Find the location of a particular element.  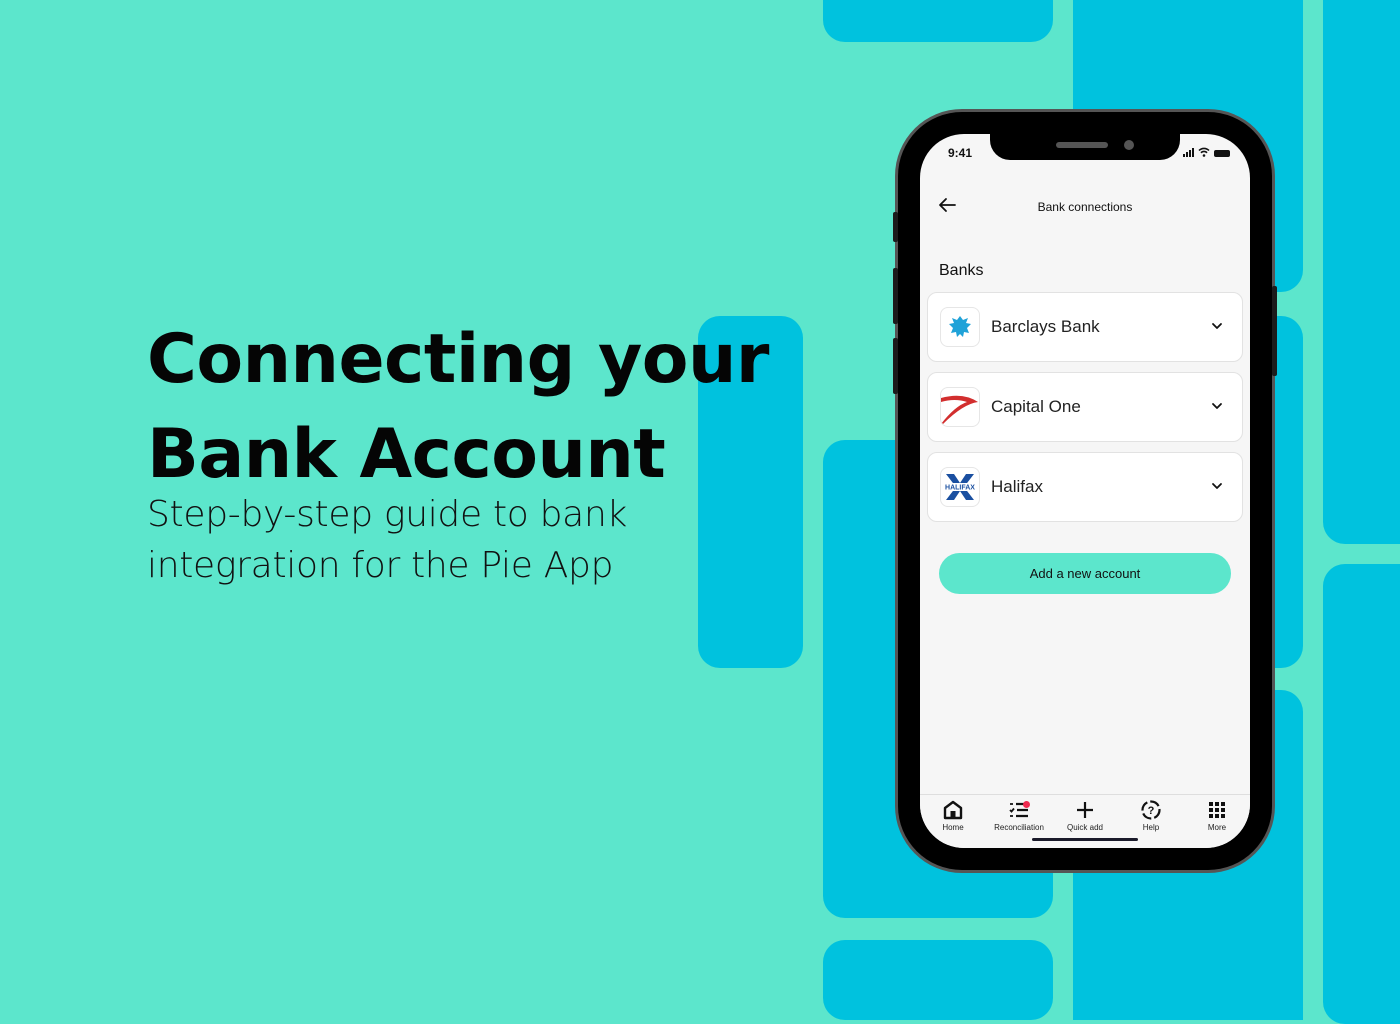

bank-name: Barclays Bank is located at coordinates (1045, 326).